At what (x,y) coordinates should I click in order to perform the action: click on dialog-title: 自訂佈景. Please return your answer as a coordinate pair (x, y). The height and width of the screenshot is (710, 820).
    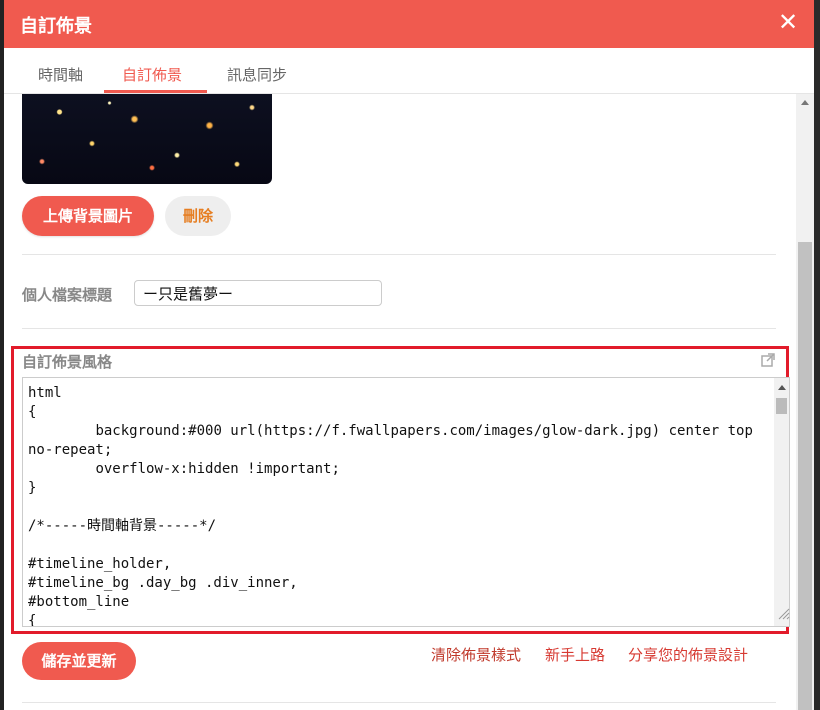
    Looking at the image, I should click on (56, 26).